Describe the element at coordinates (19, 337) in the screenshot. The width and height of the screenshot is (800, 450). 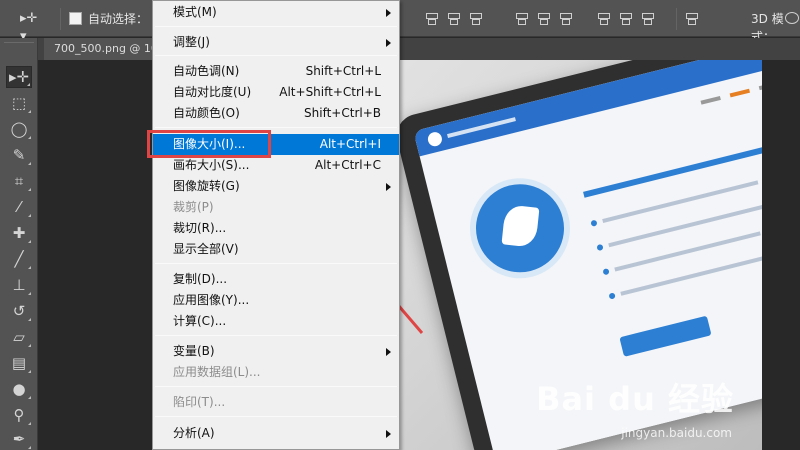
I see `eraser-tool-icon: ▱` at that location.